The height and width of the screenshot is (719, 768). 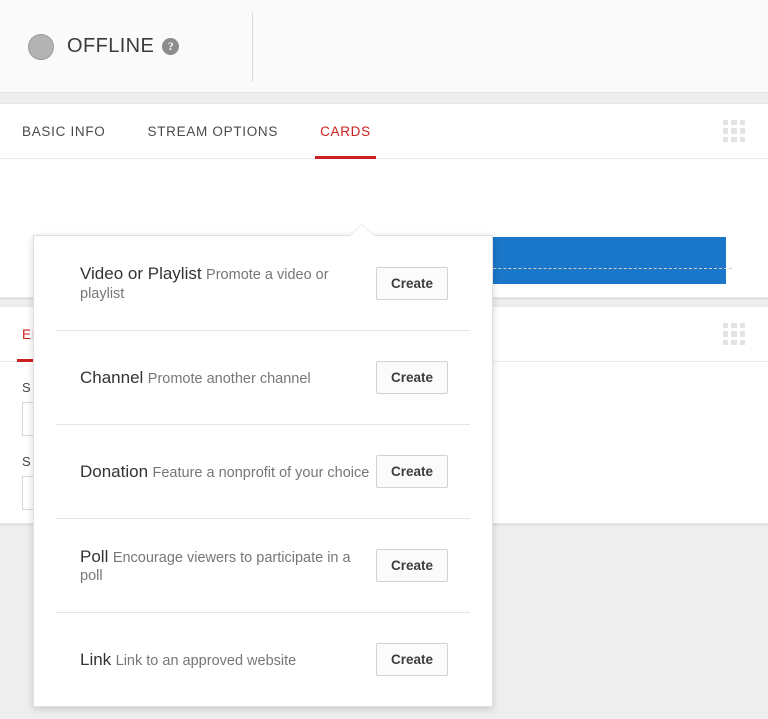 I want to click on tab-basic-info: BASIC INFO, so click(x=64, y=131).